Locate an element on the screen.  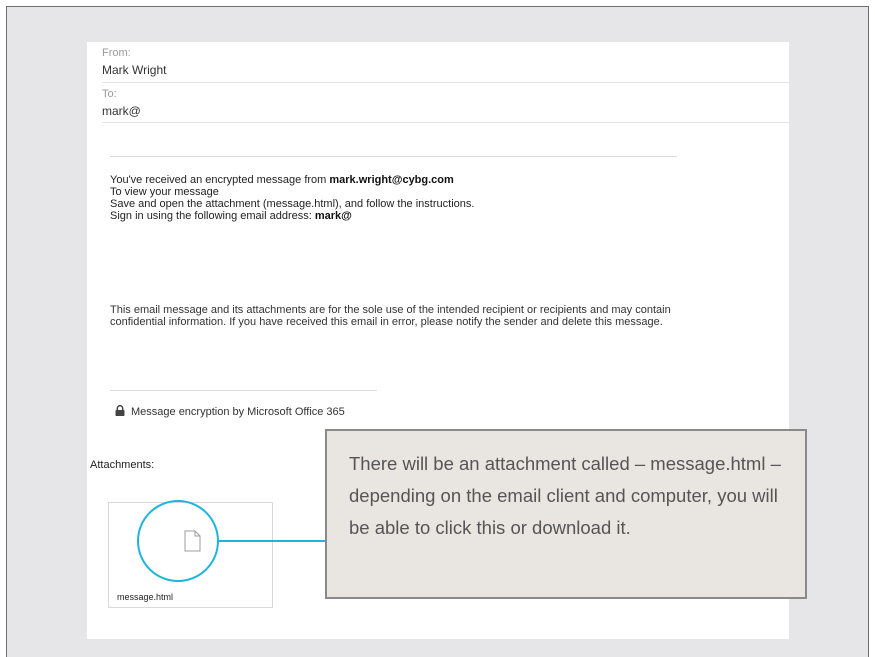
from-label: From: is located at coordinates (116, 53).